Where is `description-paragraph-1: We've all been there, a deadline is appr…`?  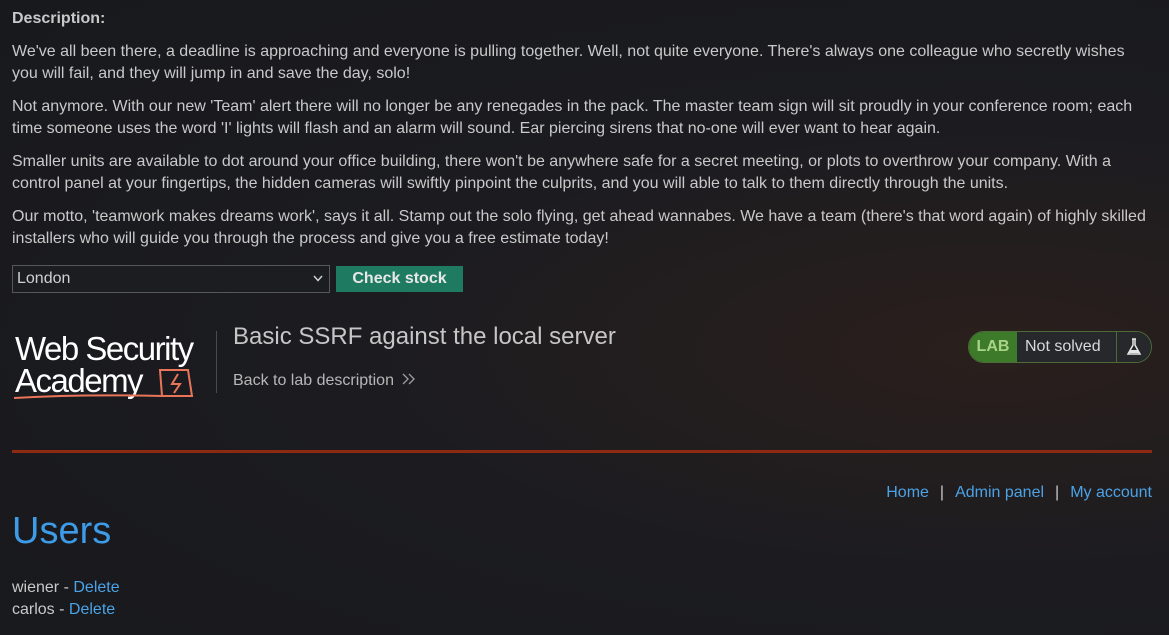
description-paragraph-1: We've all been there, a deadline is appr… is located at coordinates (568, 62).